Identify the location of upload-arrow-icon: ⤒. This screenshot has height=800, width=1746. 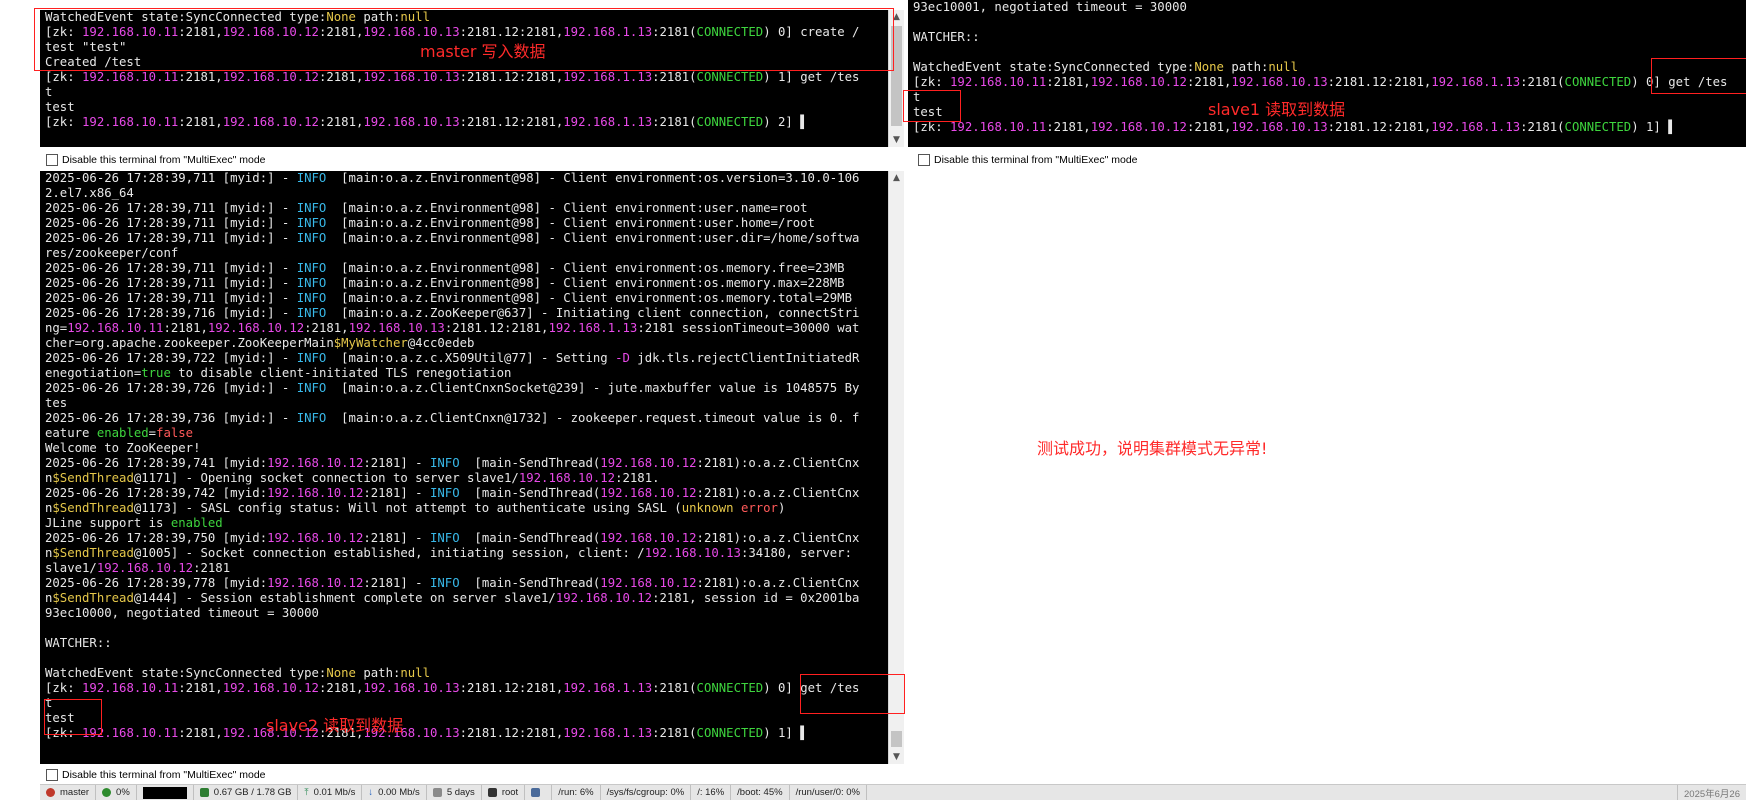
(306, 792).